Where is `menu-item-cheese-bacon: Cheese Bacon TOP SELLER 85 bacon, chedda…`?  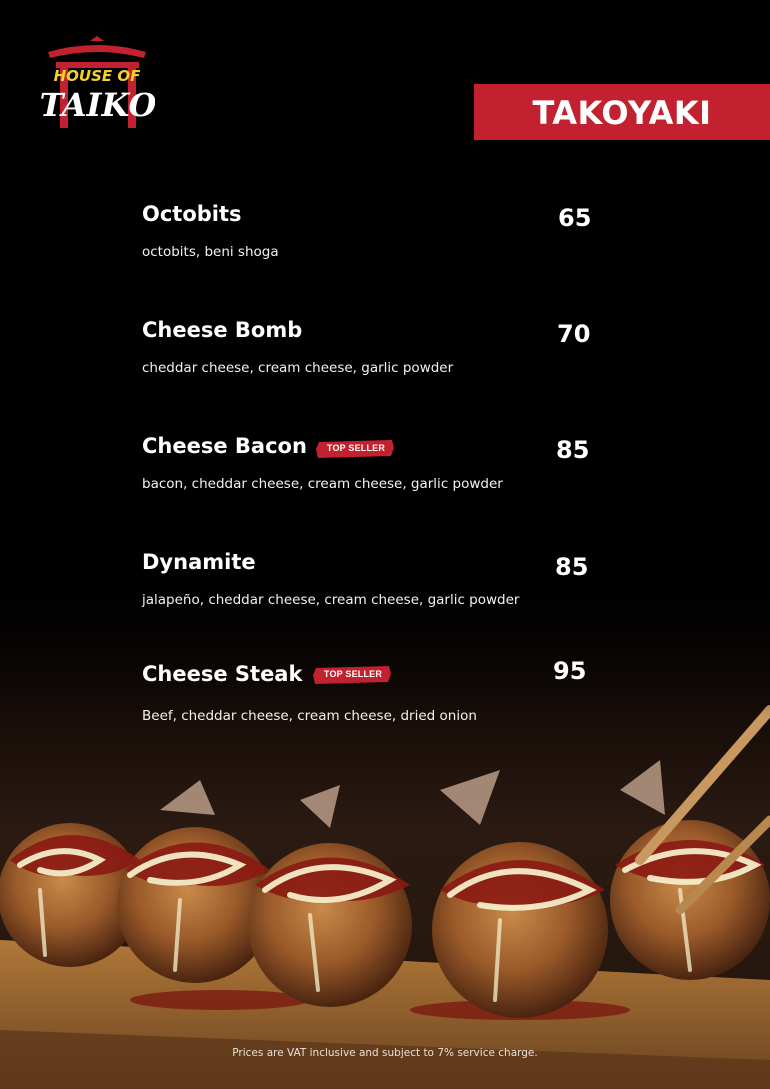
menu-item-cheese-bacon: Cheese Bacon TOP SELLER 85 bacon, chedda… is located at coordinates (372, 474).